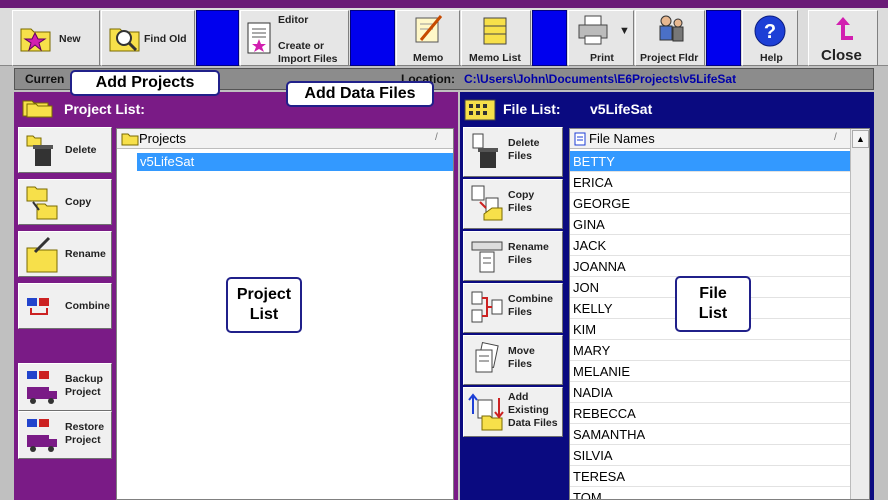  Describe the element at coordinates (713, 313) in the screenshot. I see `file-list-callout-line-2: List` at that location.